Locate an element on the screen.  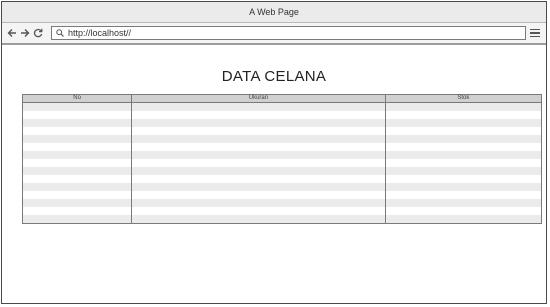
window-title: A Web Page is located at coordinates (274, 12).